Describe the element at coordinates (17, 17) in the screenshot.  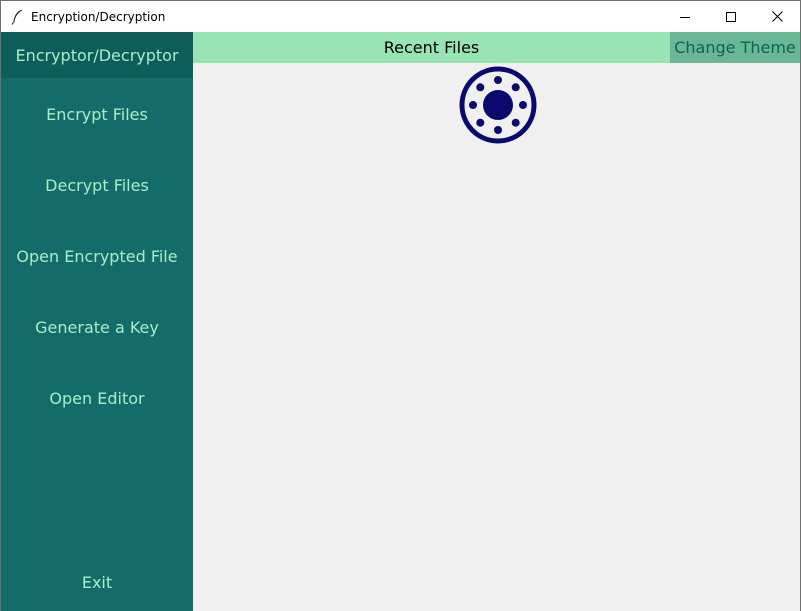
I see `feather-icon` at that location.